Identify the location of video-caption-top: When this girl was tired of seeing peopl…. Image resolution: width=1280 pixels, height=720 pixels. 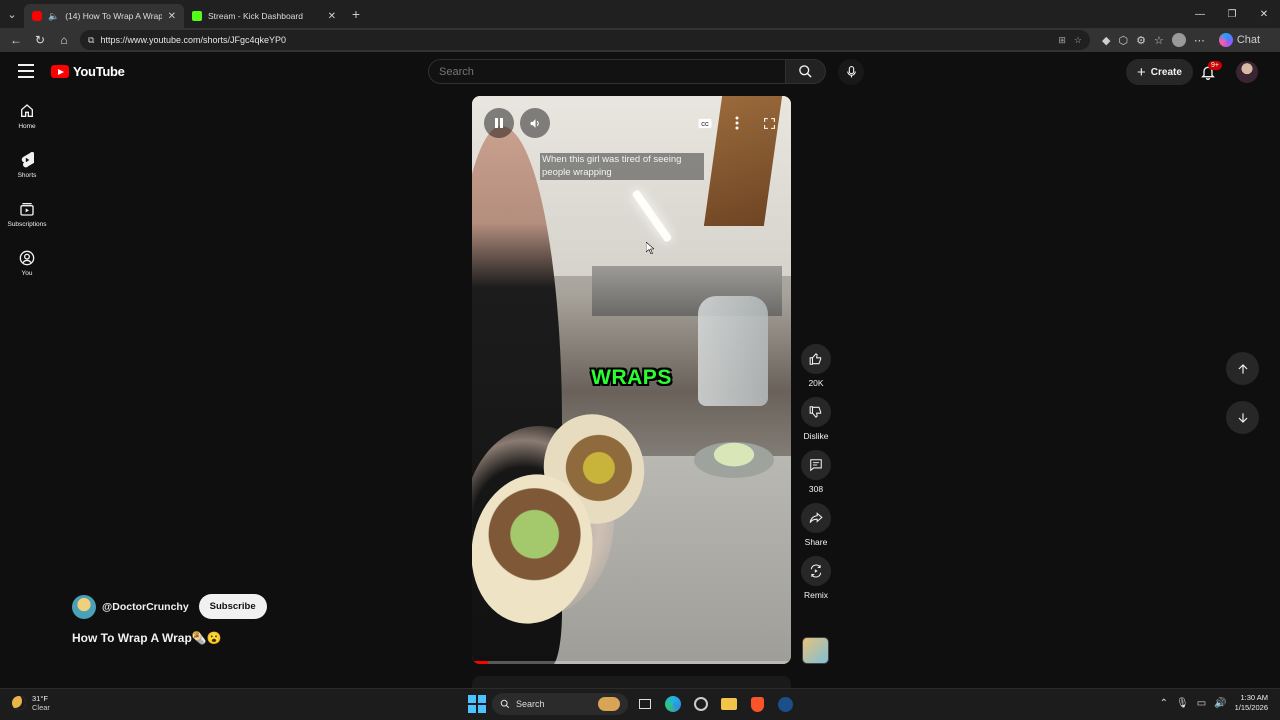
(622, 166).